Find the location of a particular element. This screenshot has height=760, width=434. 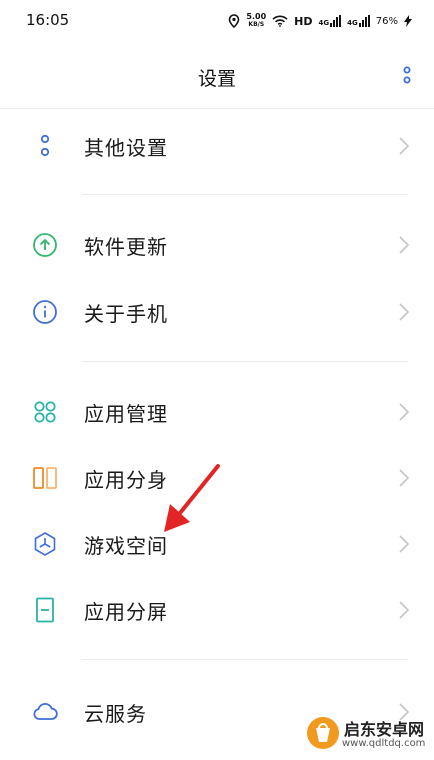

split-screen-icon is located at coordinates (45, 610).